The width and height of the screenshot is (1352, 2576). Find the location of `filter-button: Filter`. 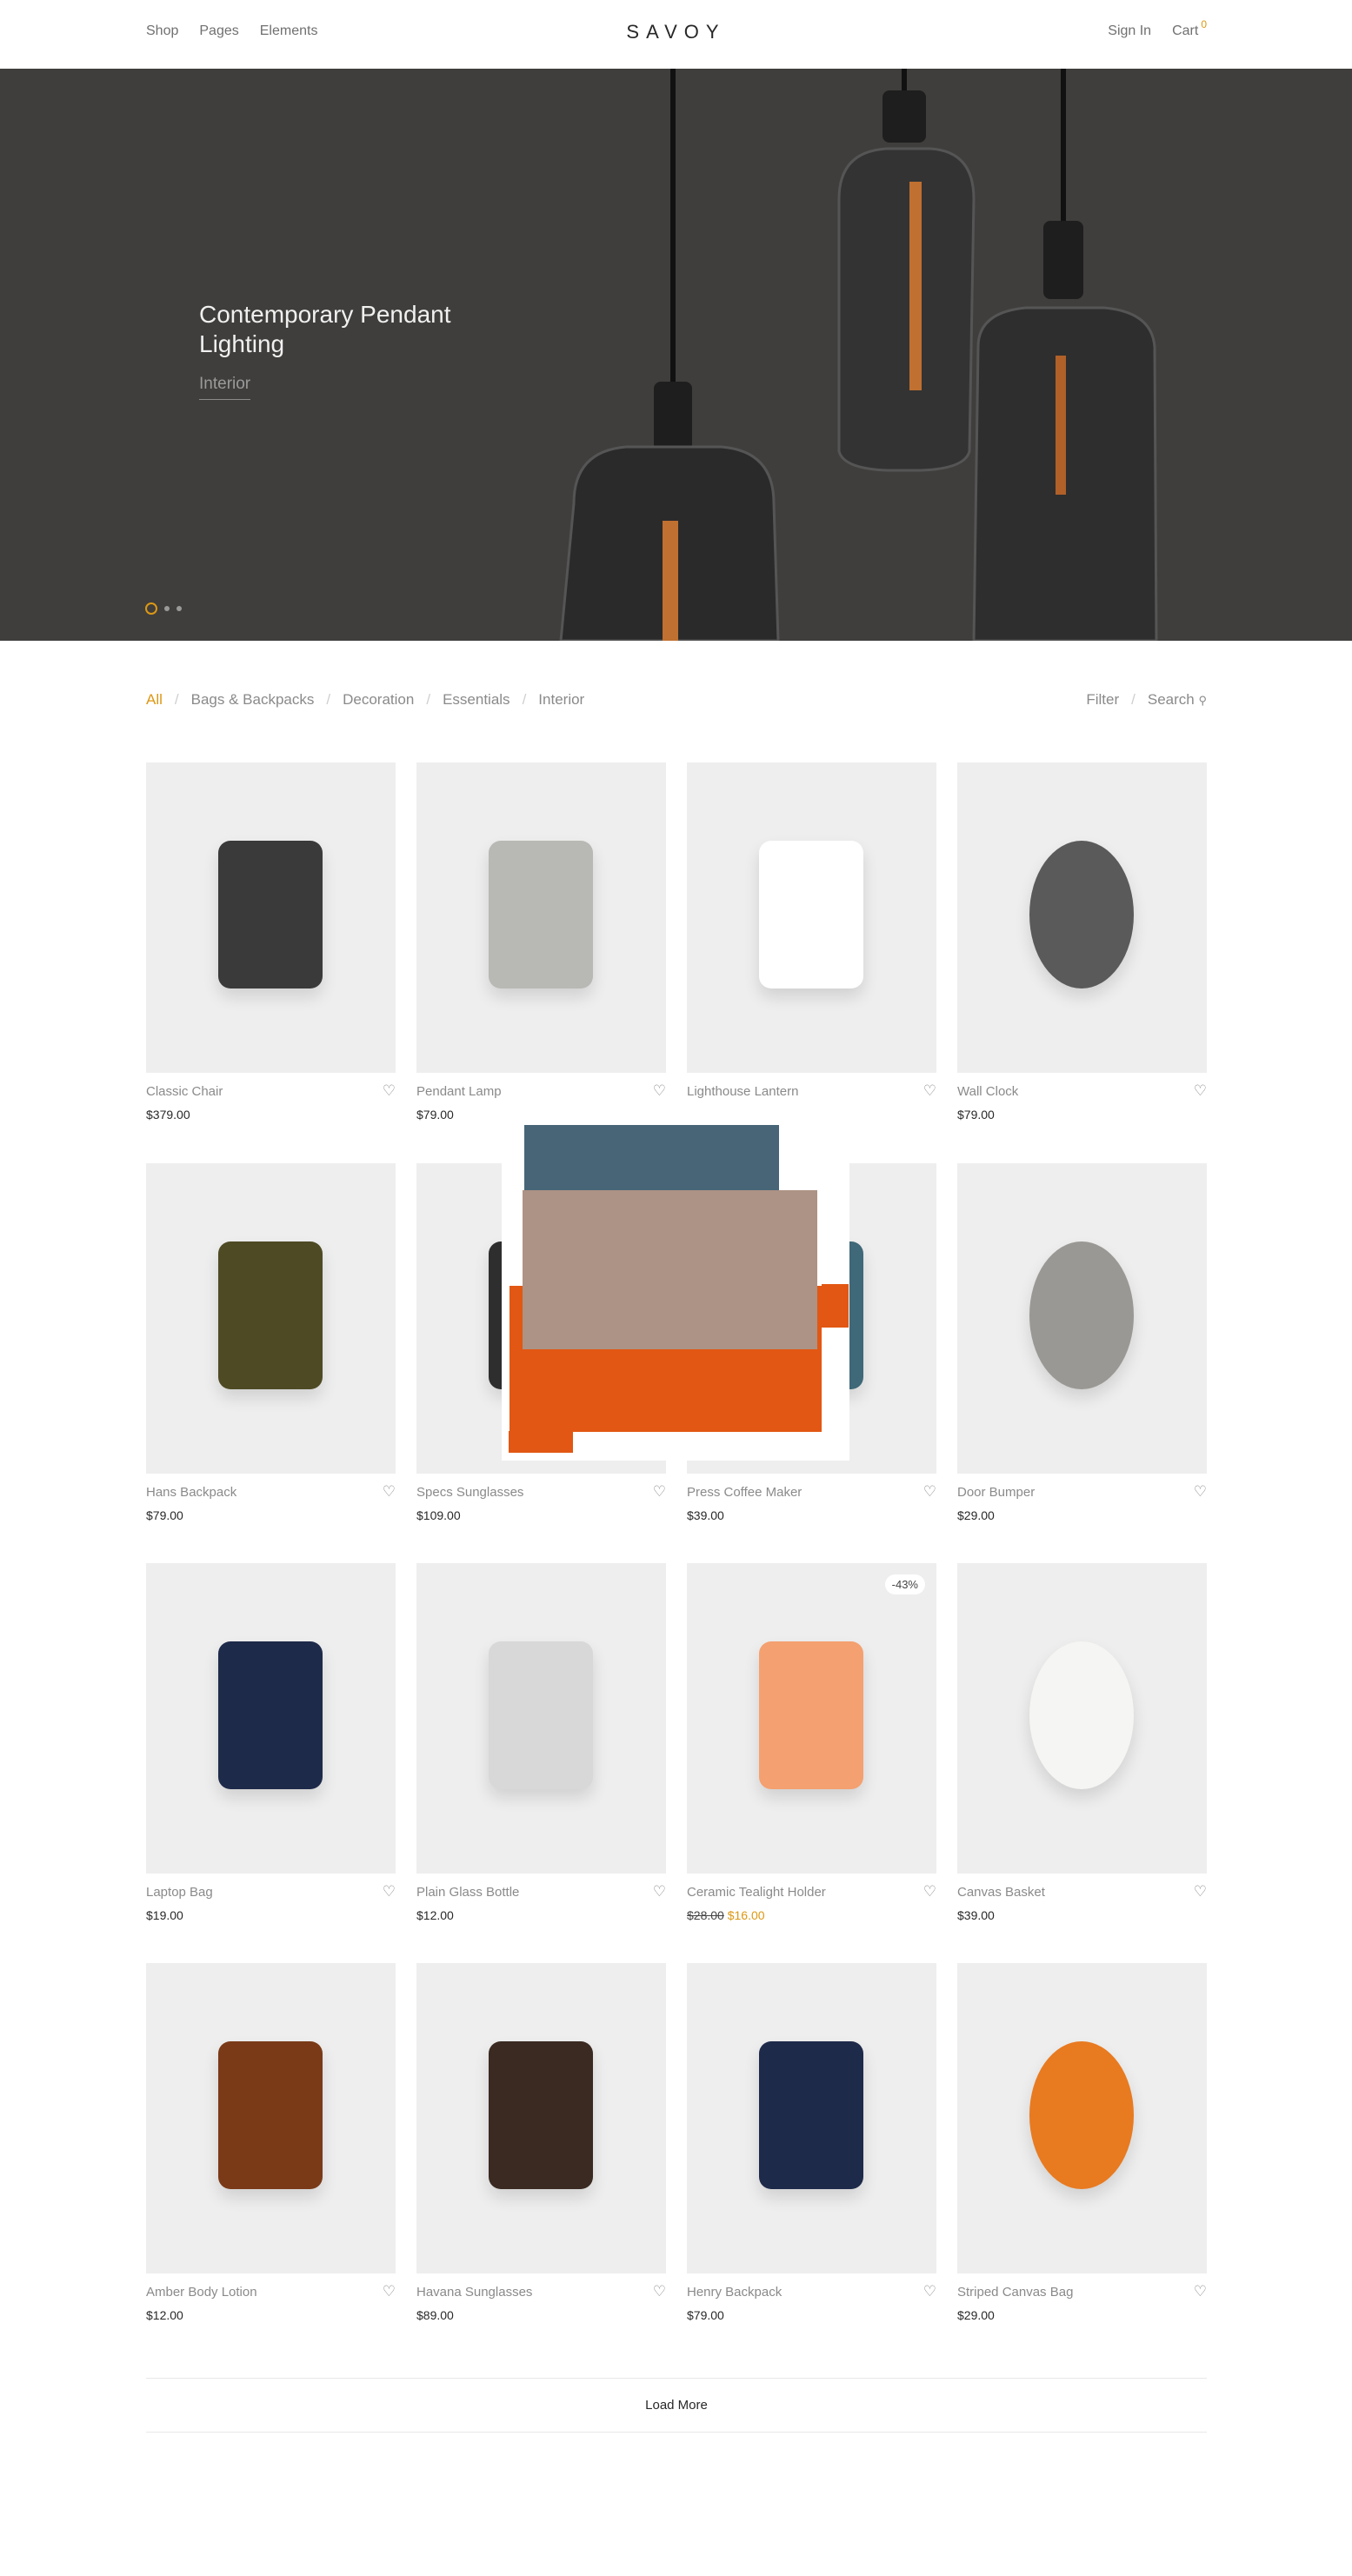

filter-button: Filter is located at coordinates (1102, 700).